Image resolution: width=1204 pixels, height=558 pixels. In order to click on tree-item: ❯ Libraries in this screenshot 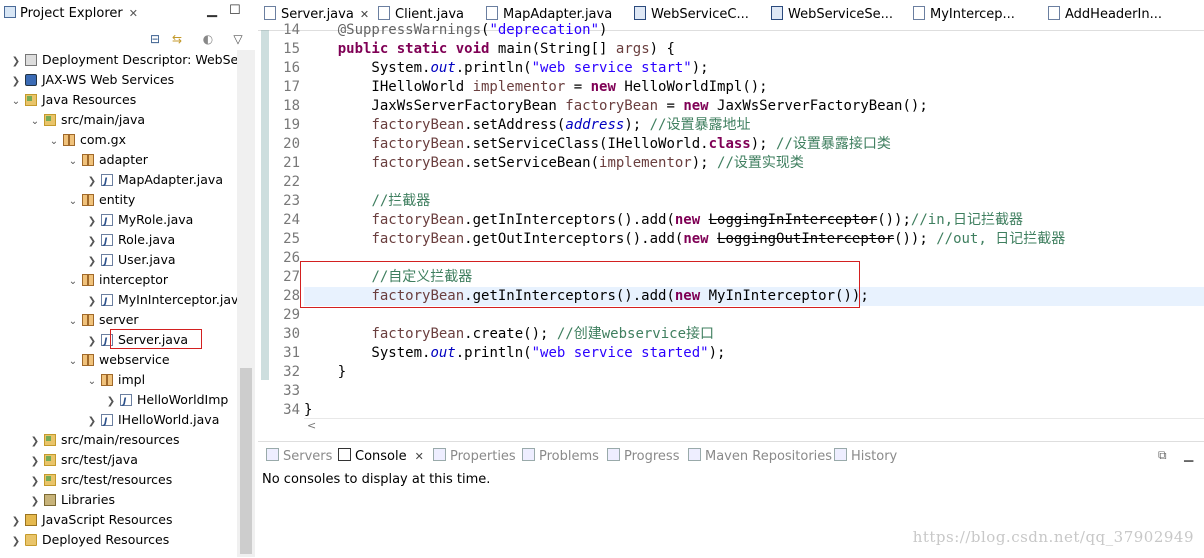, I will do `click(57, 500)`.